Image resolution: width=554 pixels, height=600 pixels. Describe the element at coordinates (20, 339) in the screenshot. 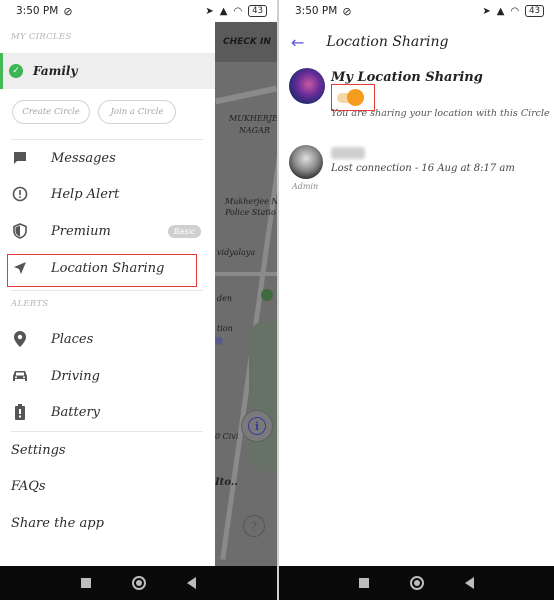

I see `location-pin-icon` at that location.